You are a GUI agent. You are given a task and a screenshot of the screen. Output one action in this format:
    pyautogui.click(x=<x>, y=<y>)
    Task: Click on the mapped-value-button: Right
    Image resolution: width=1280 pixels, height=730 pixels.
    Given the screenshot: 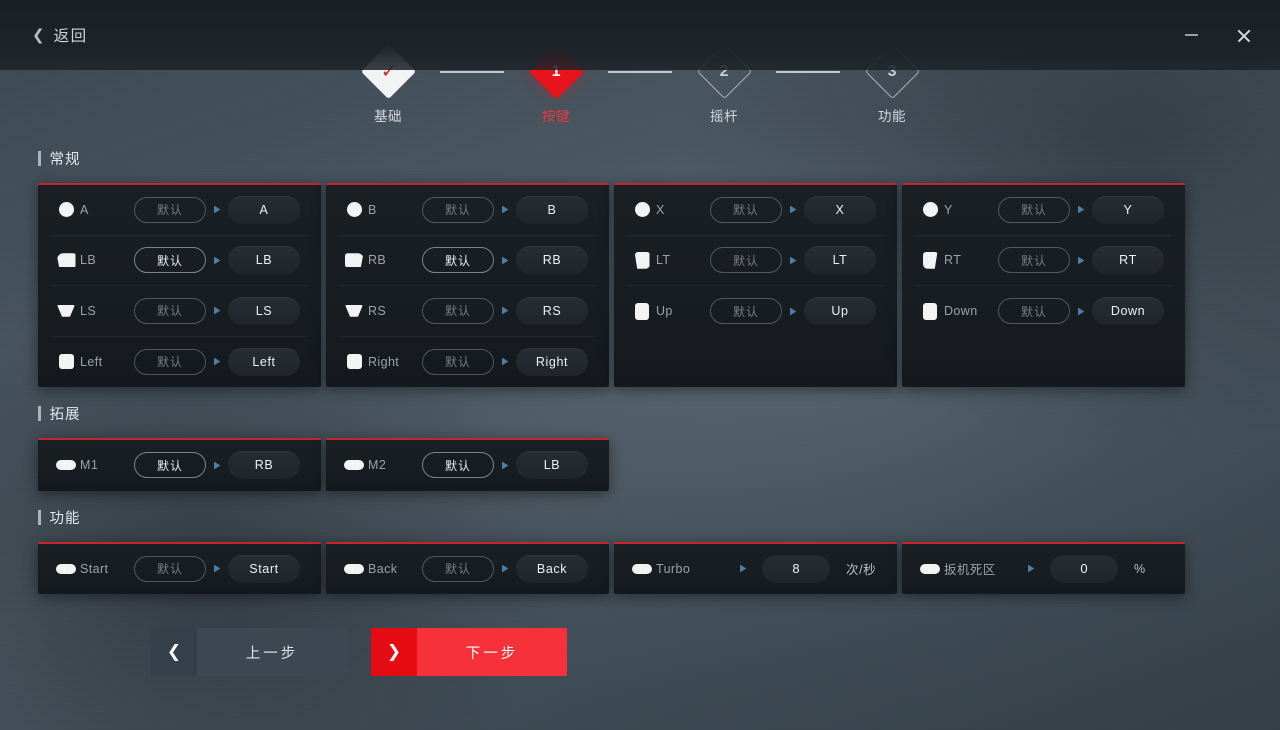 What is the action you would take?
    pyautogui.click(x=552, y=361)
    